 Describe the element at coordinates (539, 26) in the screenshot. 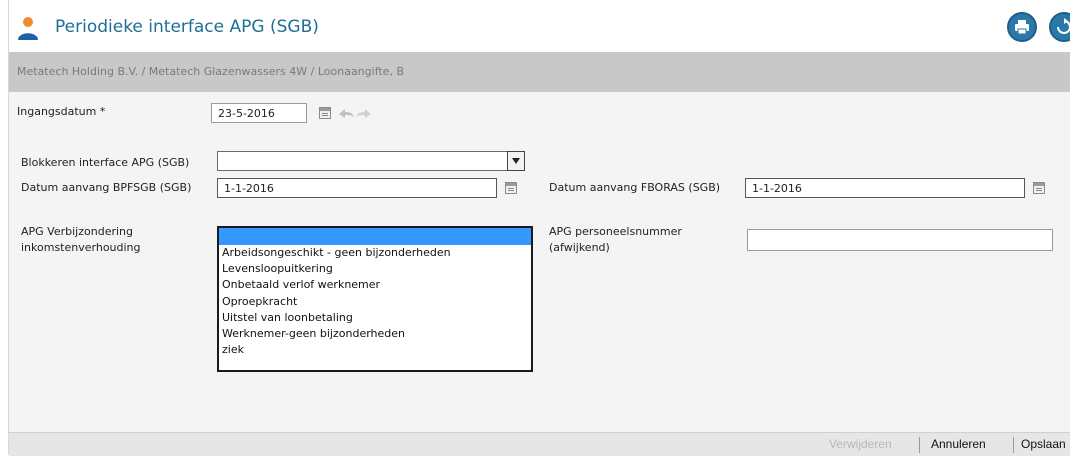

I see `title-bar: Periodieke interface APG (SGB)` at that location.